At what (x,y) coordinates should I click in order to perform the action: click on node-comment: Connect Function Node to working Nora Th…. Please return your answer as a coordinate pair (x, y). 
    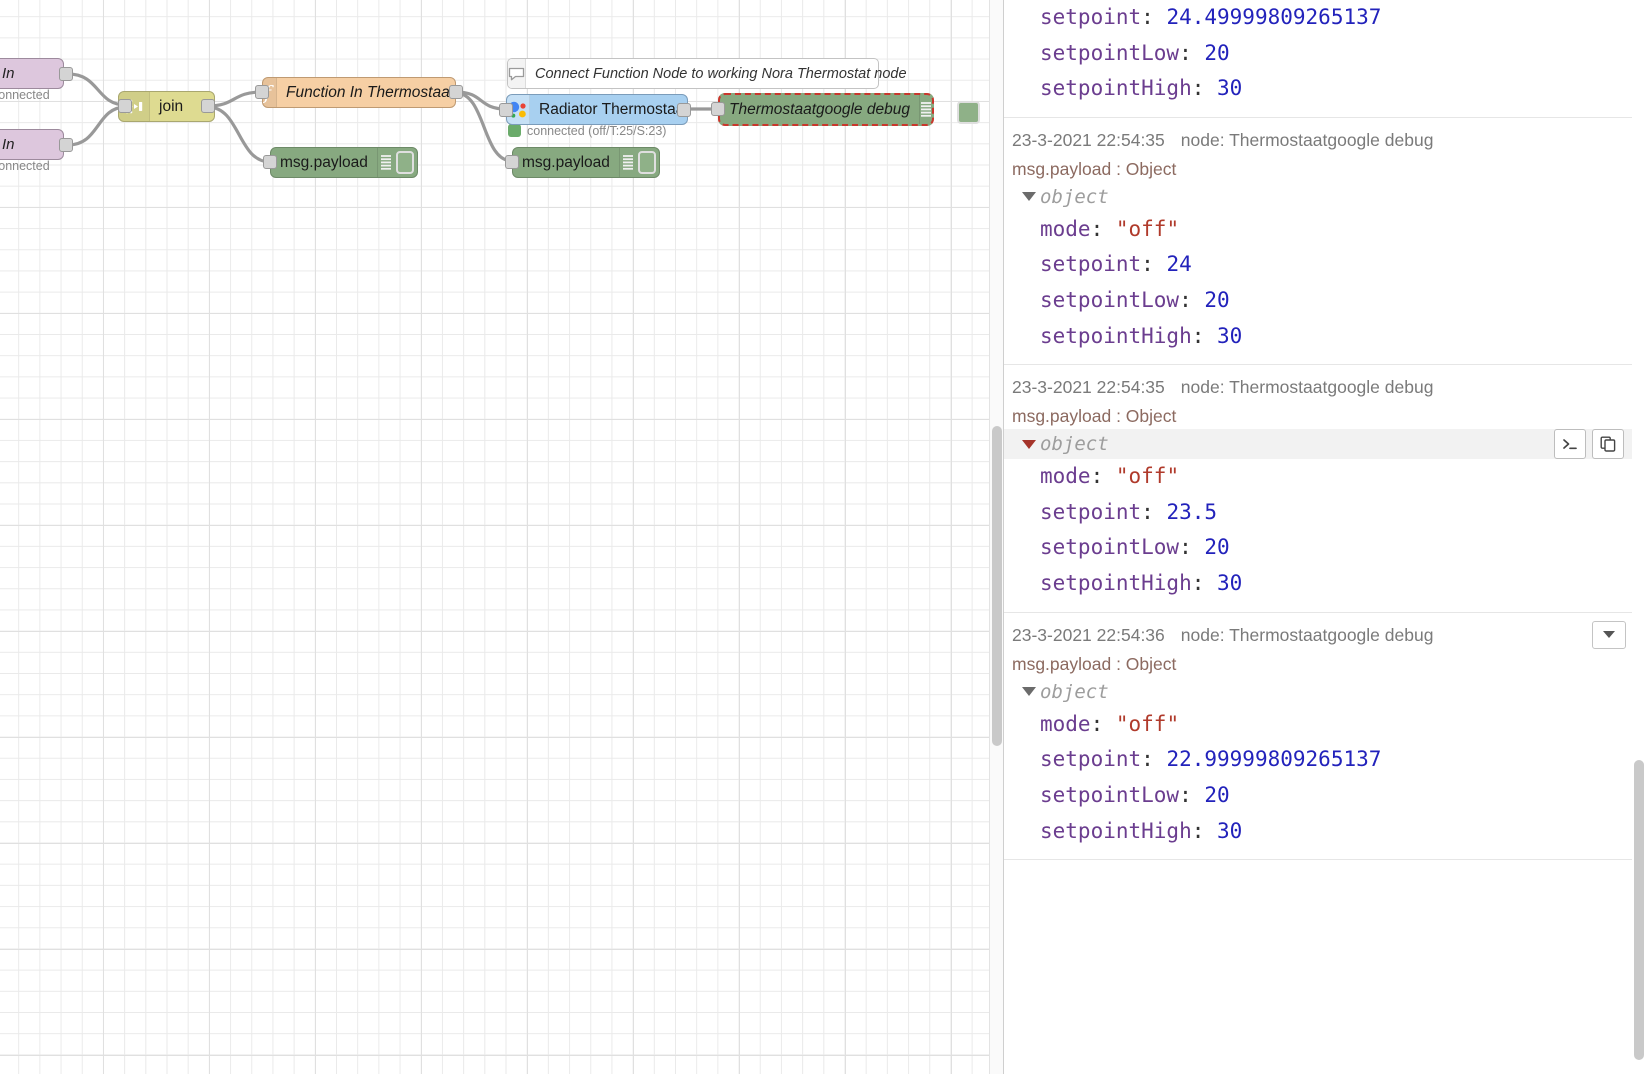
    Looking at the image, I should click on (707, 73).